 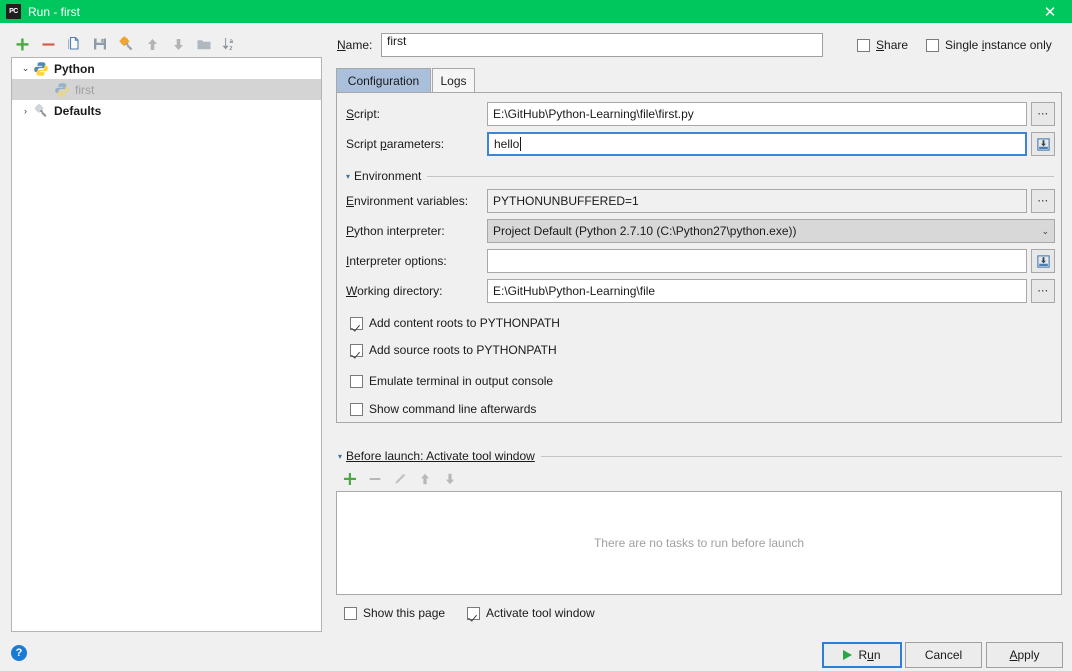 I want to click on apply-button: Apply, so click(x=1024, y=655).